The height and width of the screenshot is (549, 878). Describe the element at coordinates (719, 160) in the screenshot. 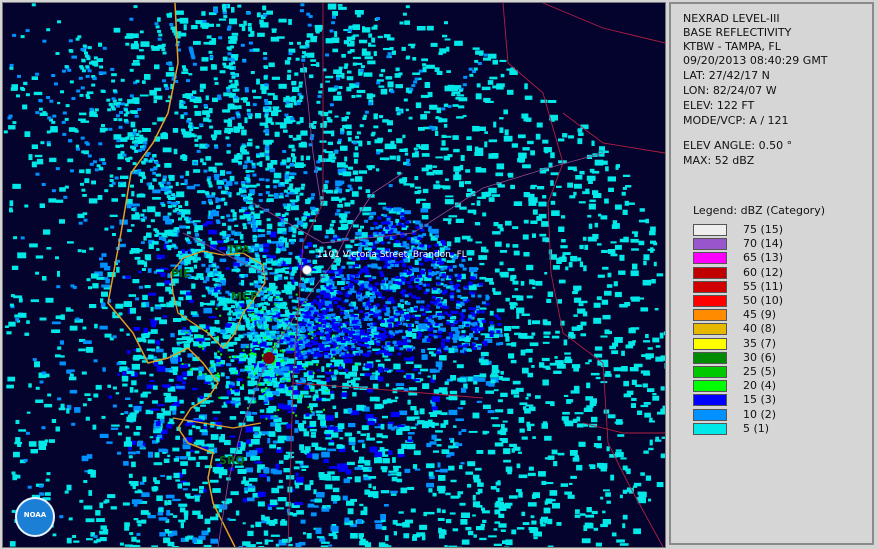

I see `max-text: MAX: 52 dBZ` at that location.